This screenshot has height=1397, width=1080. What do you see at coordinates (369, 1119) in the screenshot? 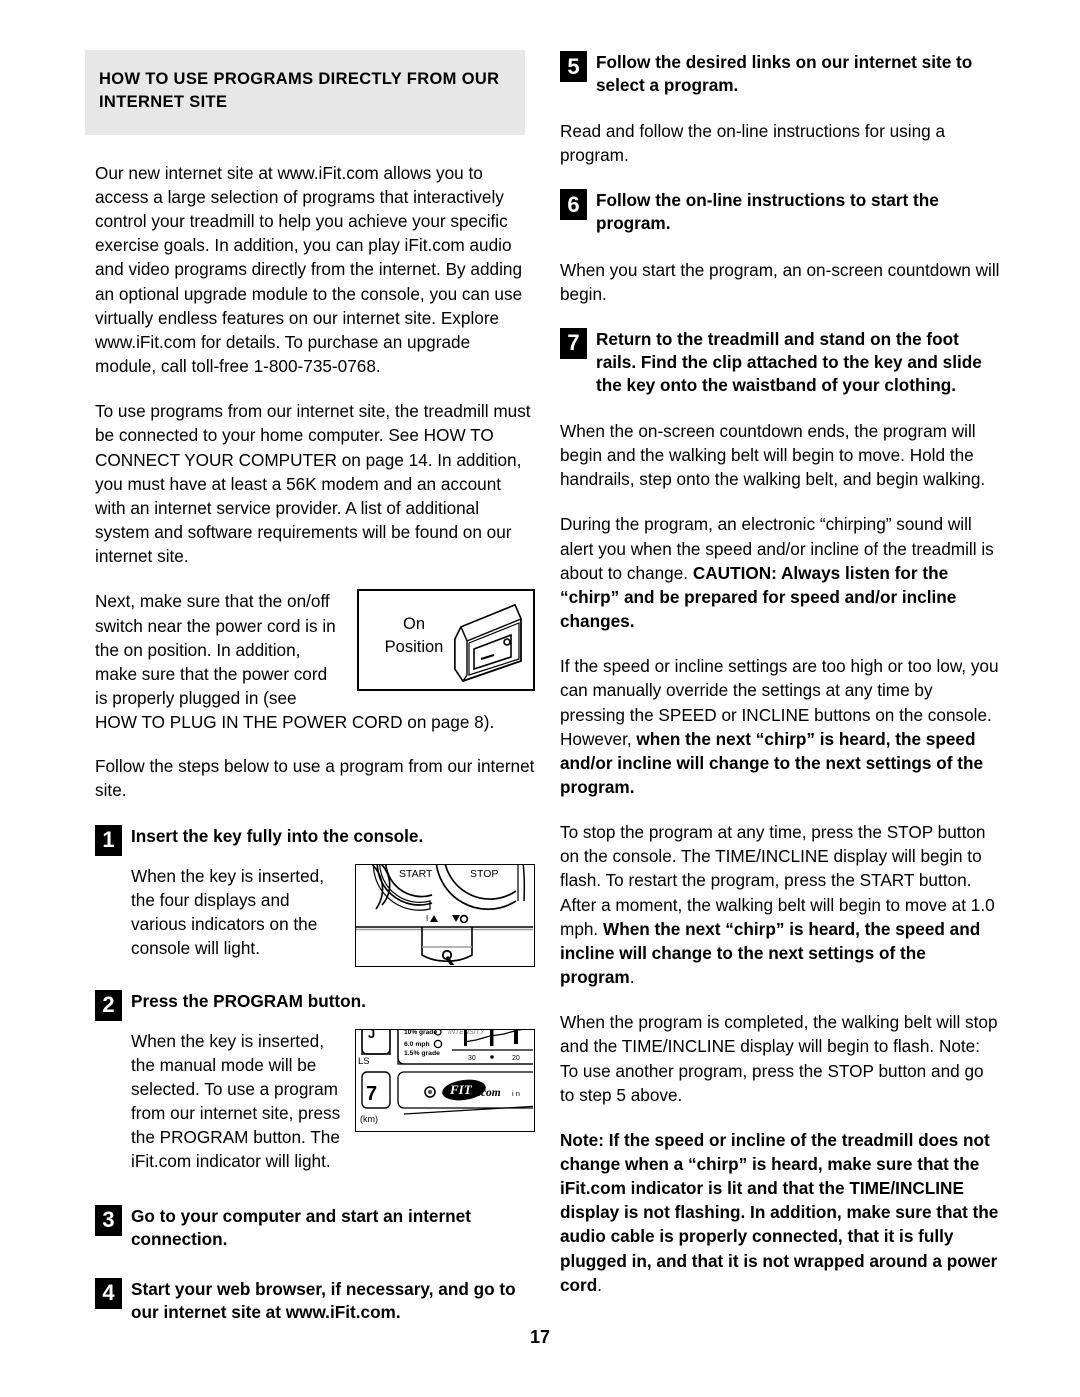
I see `units-label: (km)` at bounding box center [369, 1119].